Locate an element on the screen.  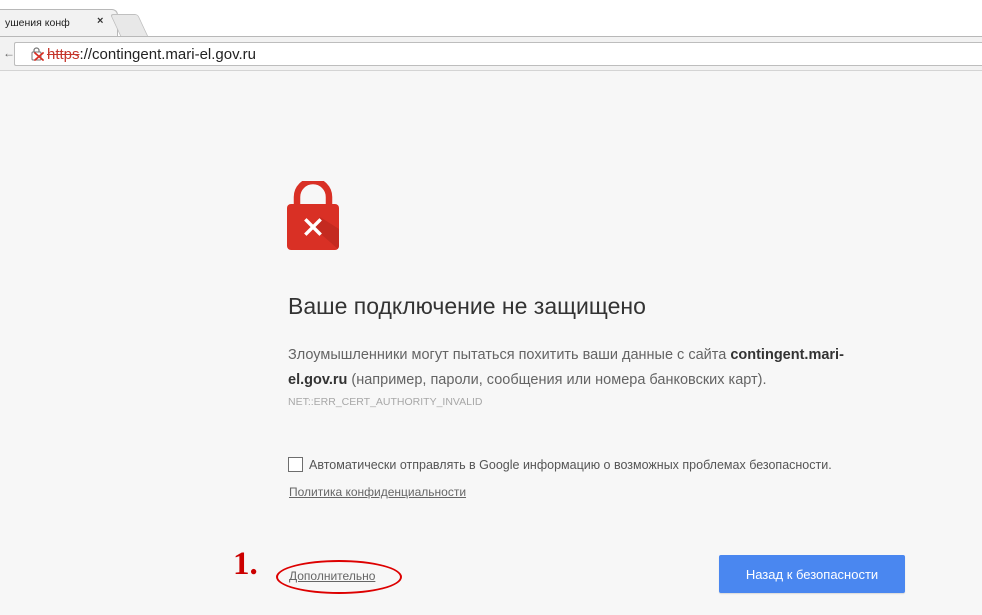
browser-toolbar: ← https://contingent.mari-el.gov.ru is located at coordinates (491, 53).